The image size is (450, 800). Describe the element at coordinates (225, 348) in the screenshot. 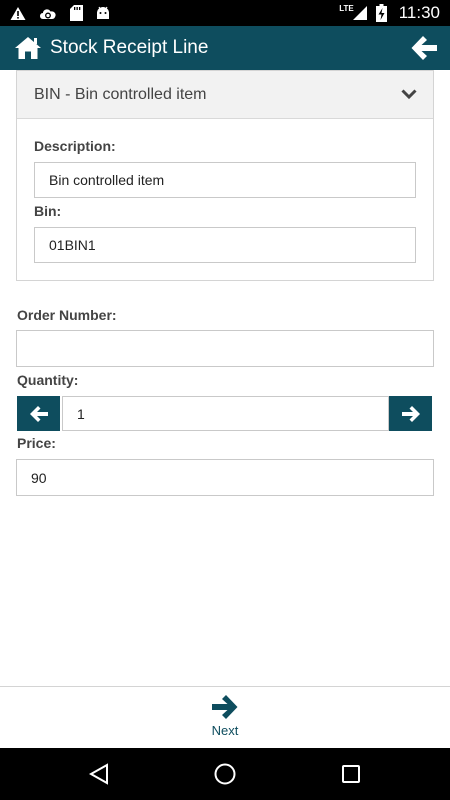

I see `order-number-field` at that location.